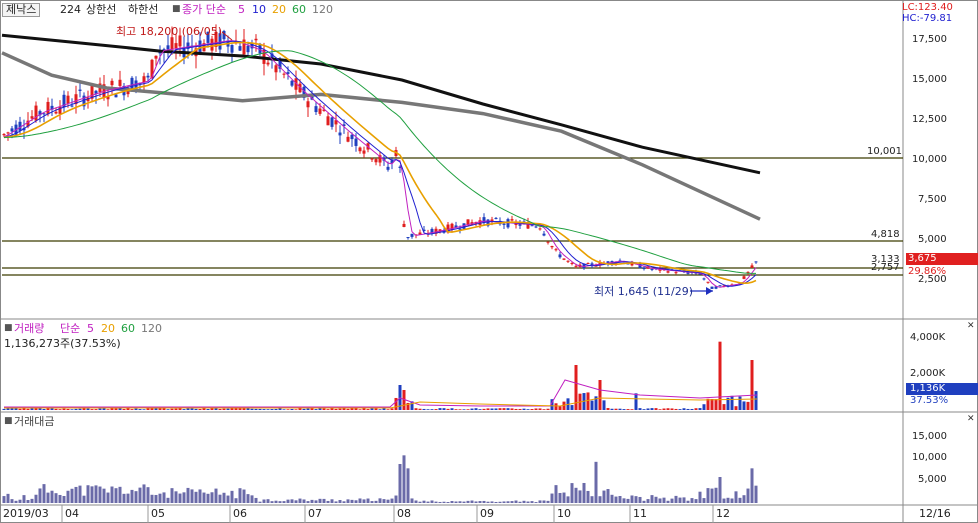 The image size is (978, 523). What do you see at coordinates (176, 9) in the screenshot?
I see `square-icon: ■` at bounding box center [176, 9].